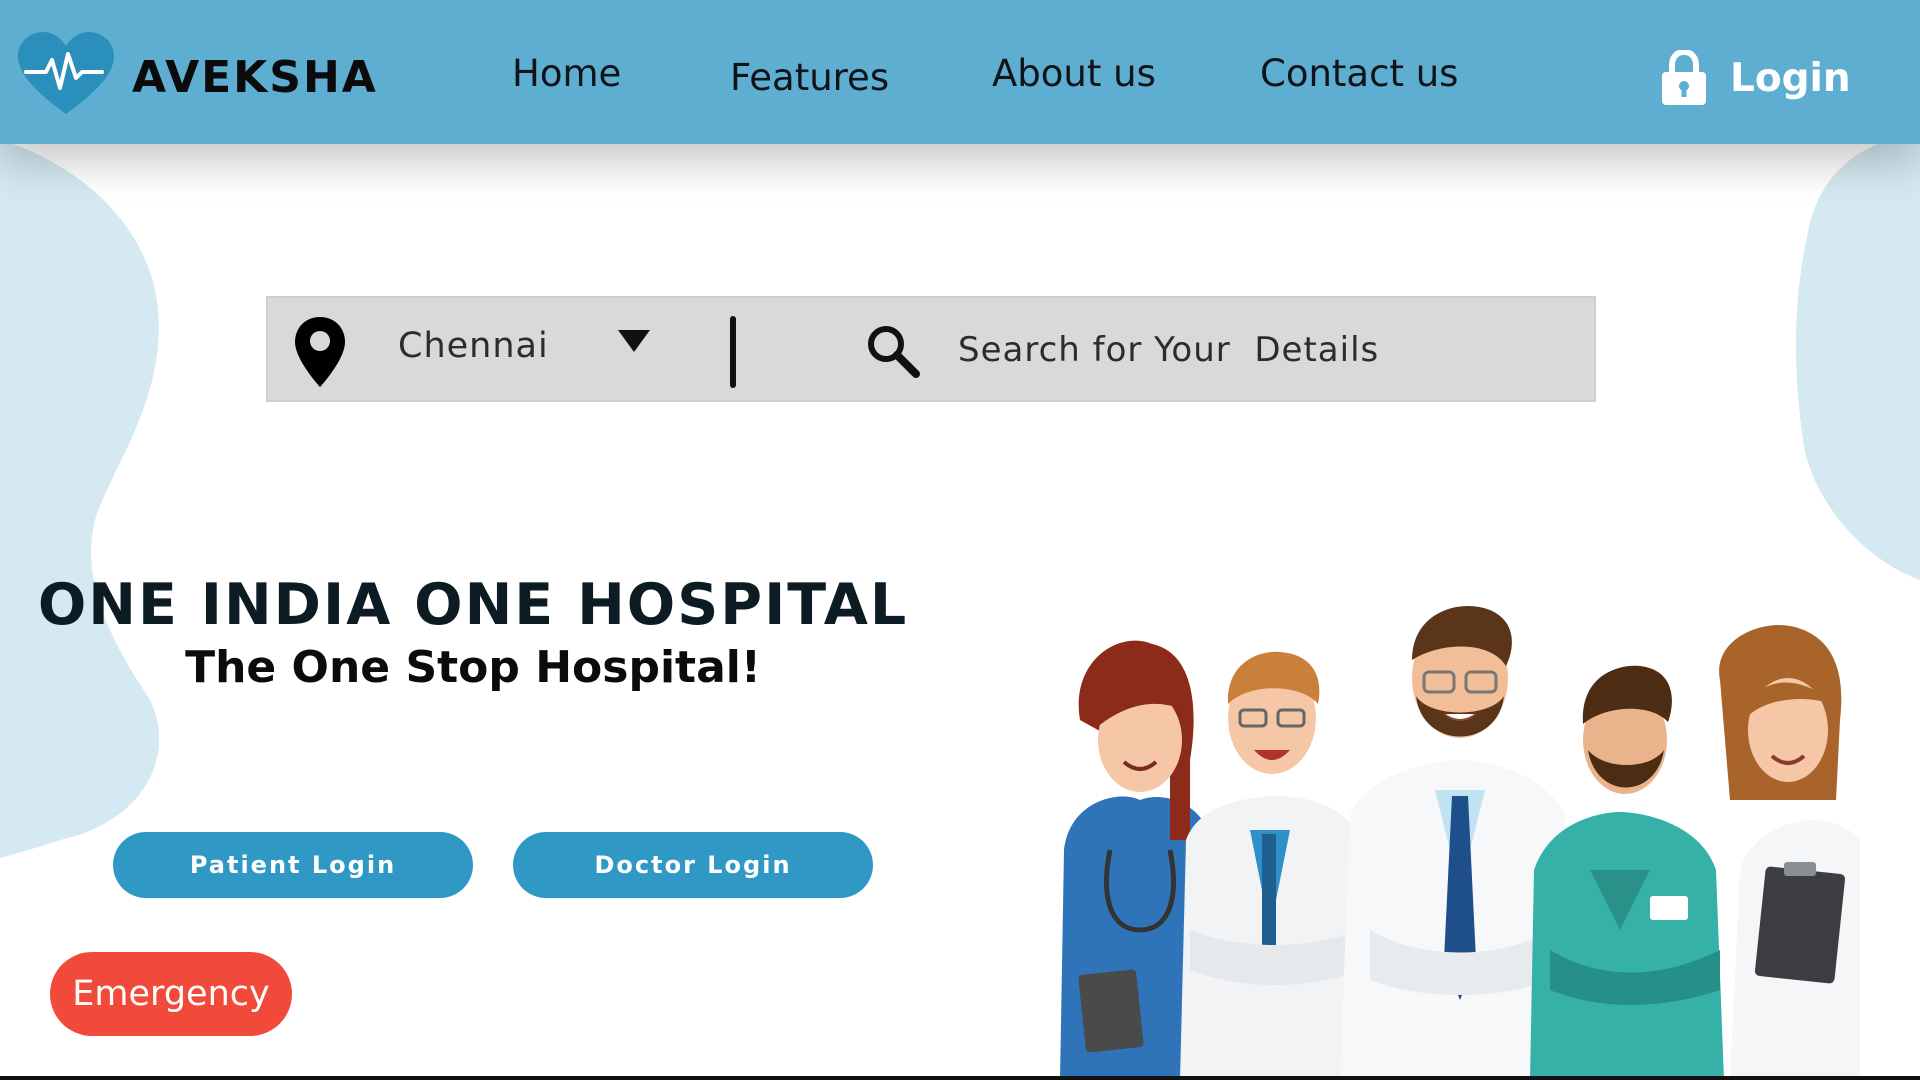 Image resolution: width=1920 pixels, height=1080 pixels. I want to click on bottom-border, so click(960, 1078).